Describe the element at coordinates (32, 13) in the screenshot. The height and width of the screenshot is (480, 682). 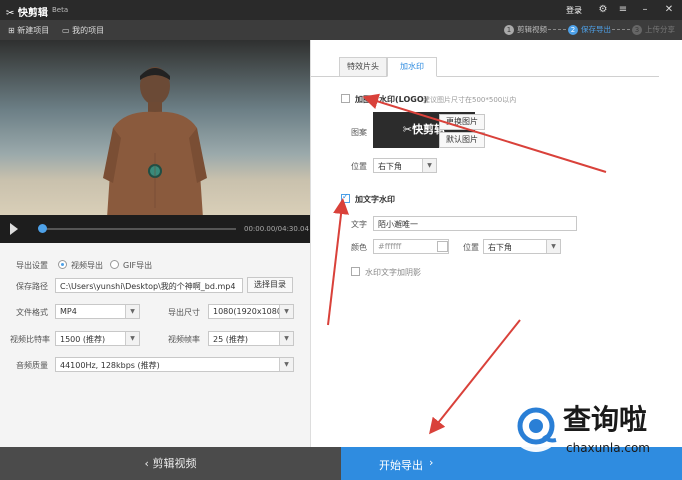
I see `app-name: 快剪辑` at that location.